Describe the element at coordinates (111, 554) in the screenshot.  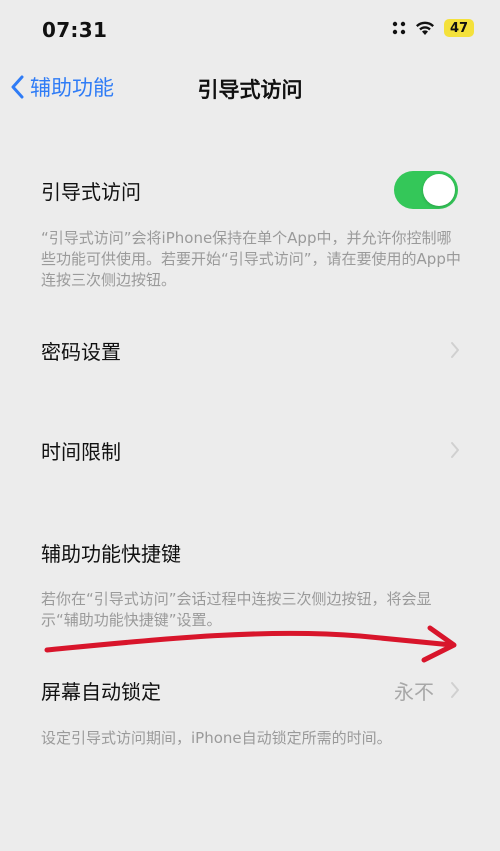
I see `accessibility-shortcut-label: 辅助功能快捷键` at that location.